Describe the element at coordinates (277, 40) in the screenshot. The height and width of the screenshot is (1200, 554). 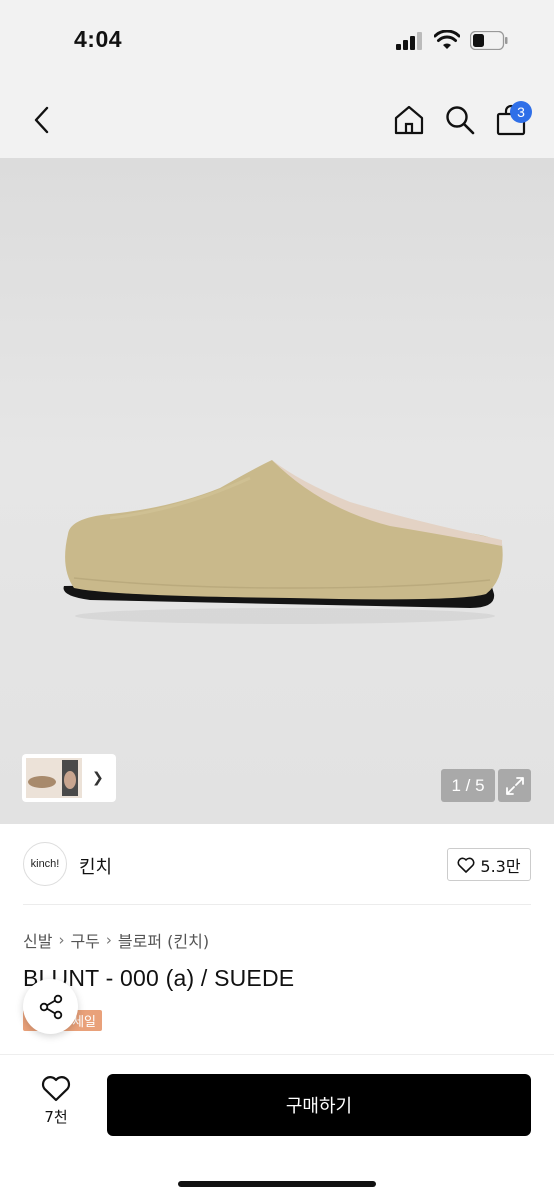
I see `status-bar: 4:04` at that location.